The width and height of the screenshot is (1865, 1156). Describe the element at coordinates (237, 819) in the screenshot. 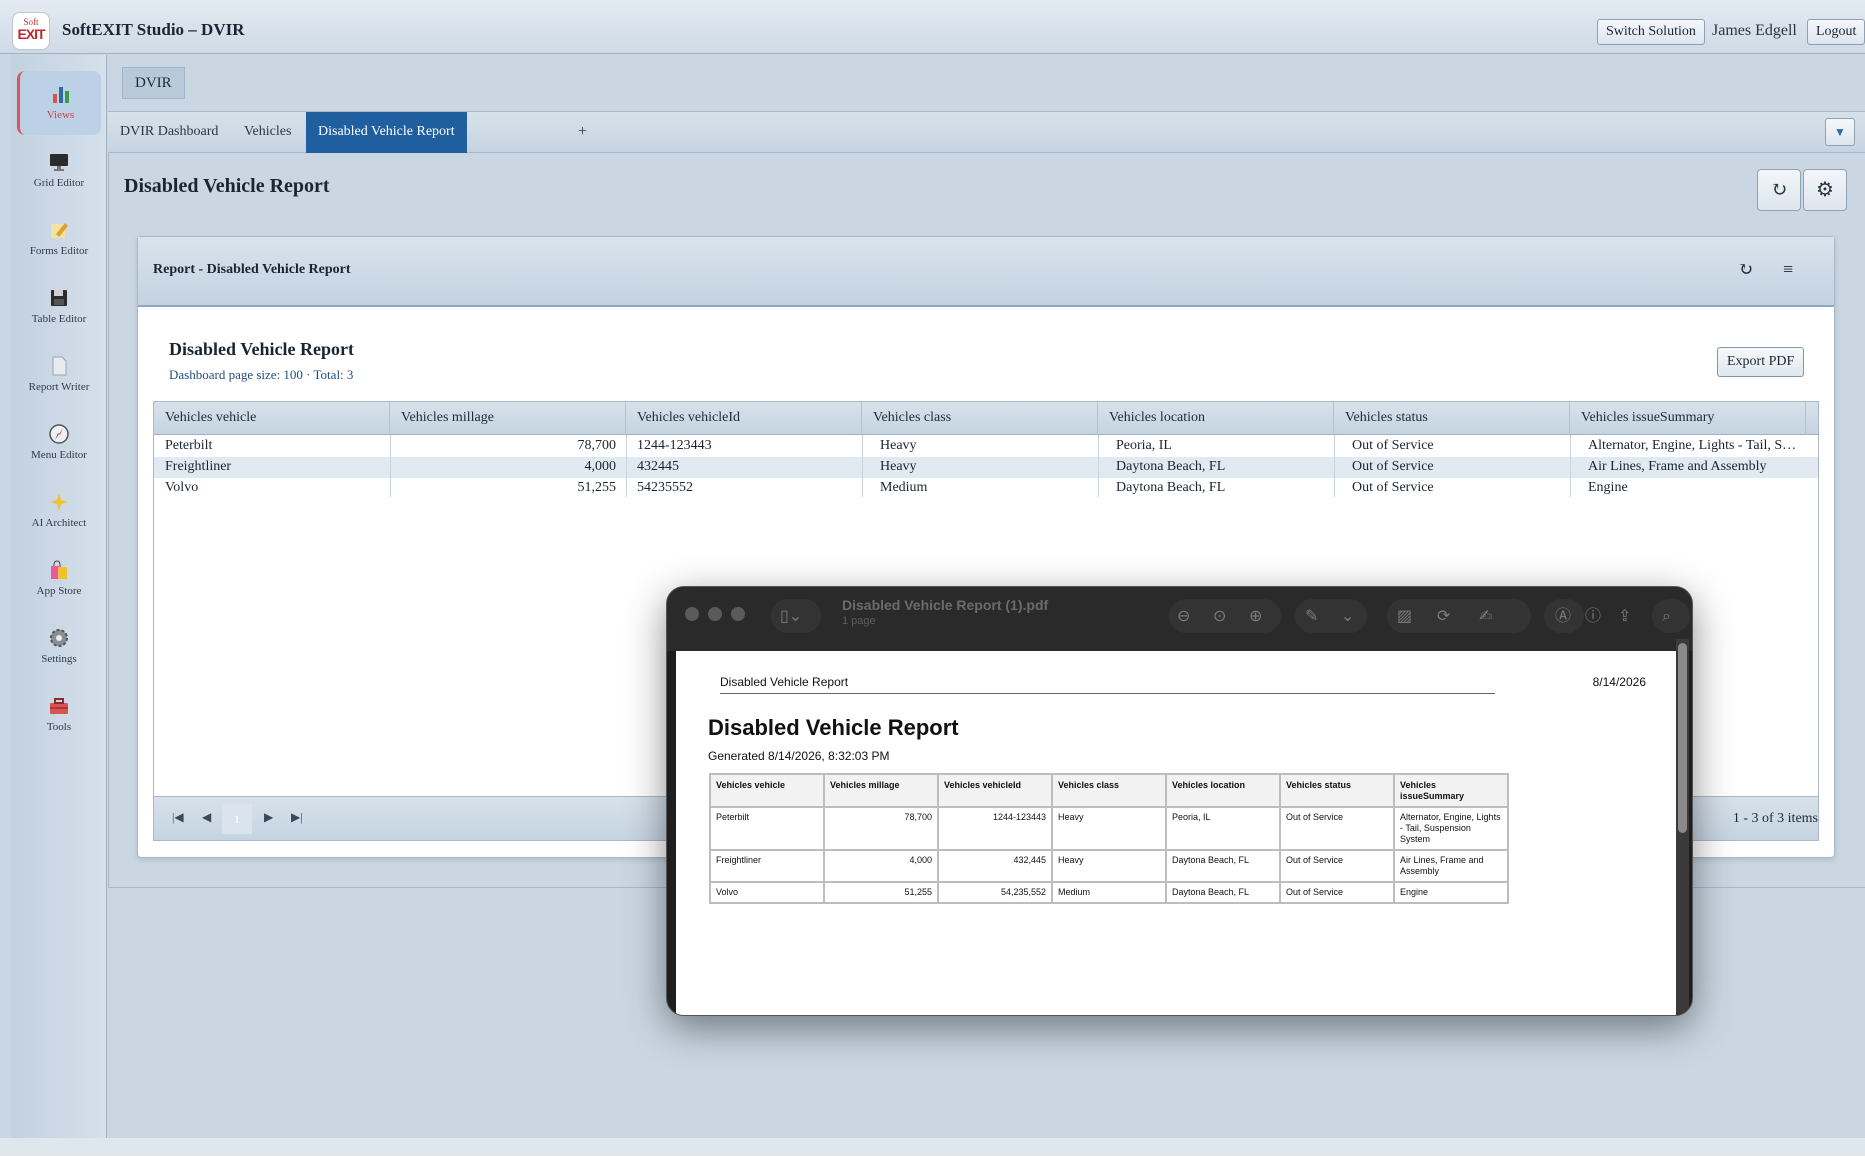

I see `current-page-button: 1` at that location.